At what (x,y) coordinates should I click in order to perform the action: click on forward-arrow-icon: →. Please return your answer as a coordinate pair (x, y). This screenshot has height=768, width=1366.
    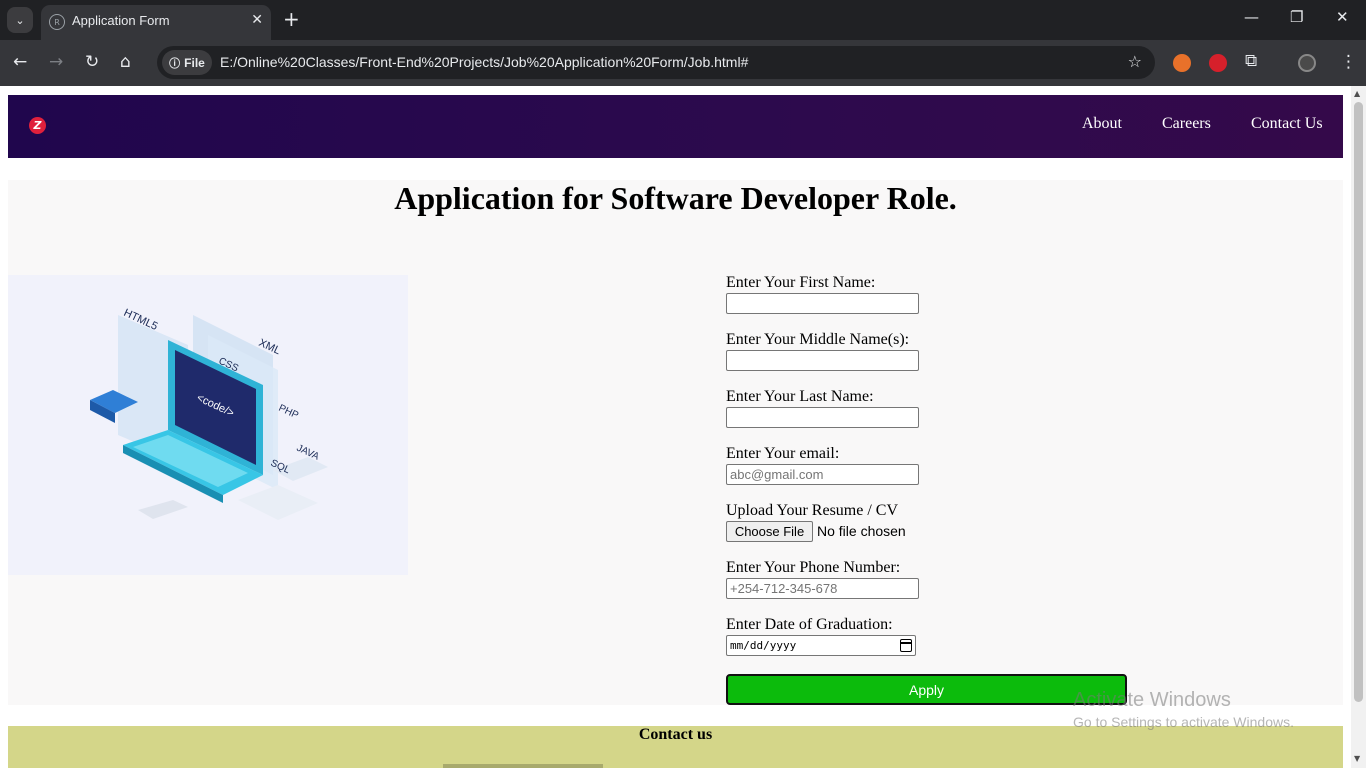
    Looking at the image, I should click on (56, 62).